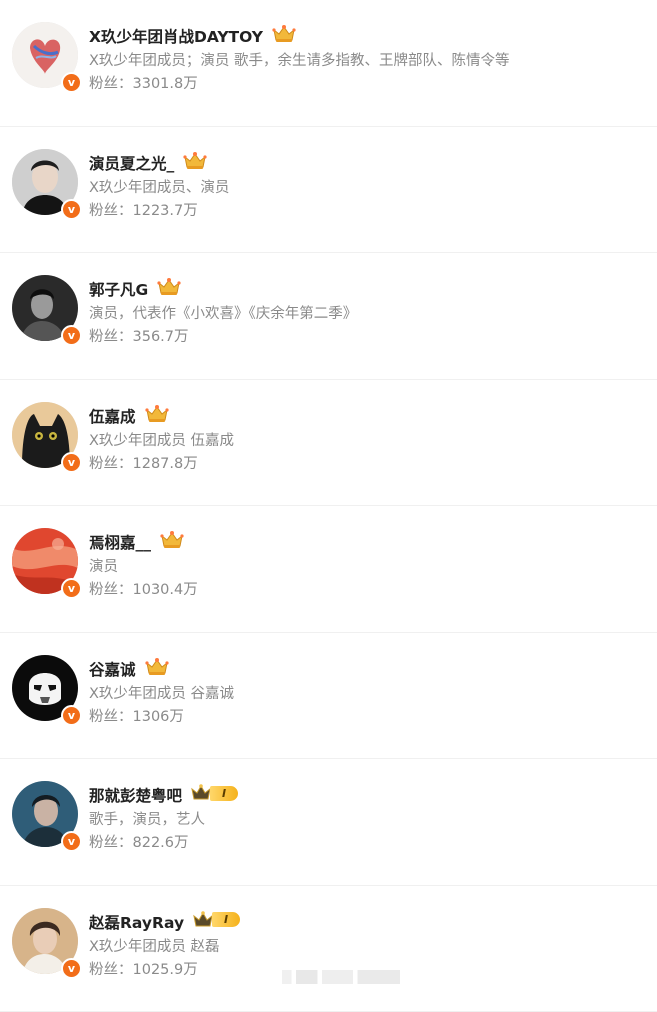 The width and height of the screenshot is (657, 1012). I want to click on name-line: X玖少年团肖战DAYTOY, so click(193, 36).